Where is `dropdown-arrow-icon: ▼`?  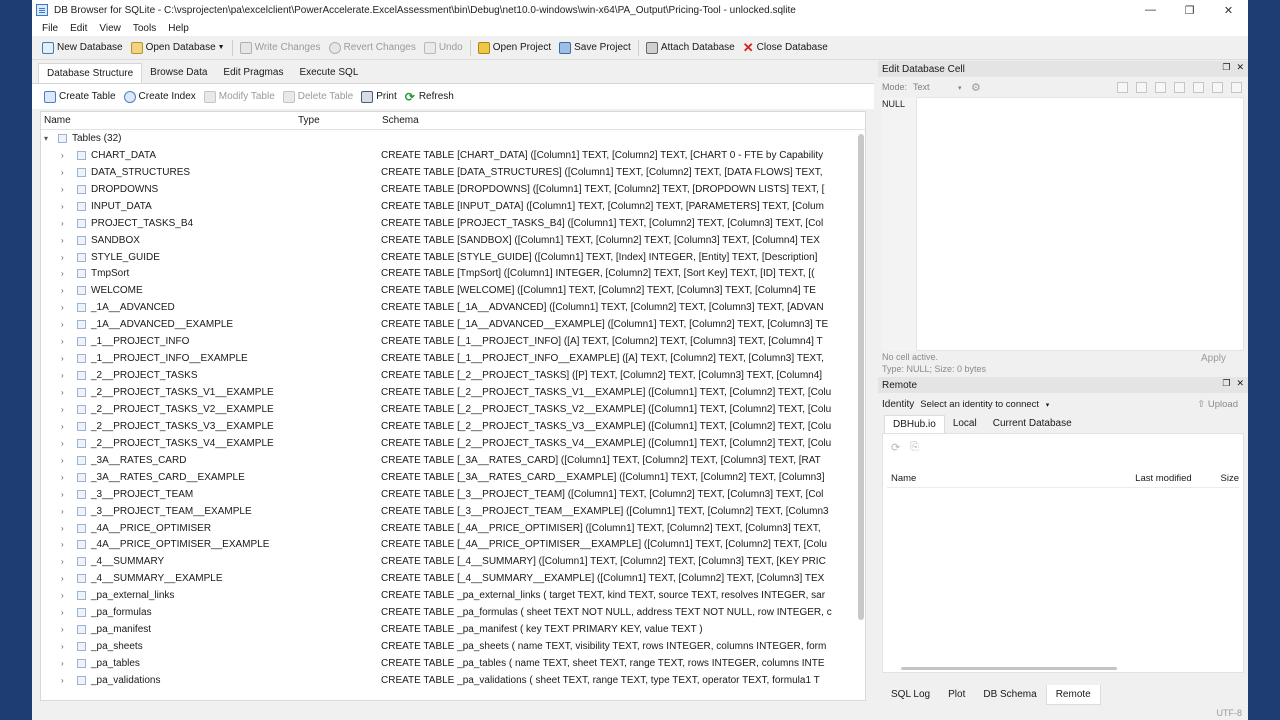
dropdown-arrow-icon: ▼ is located at coordinates (221, 47).